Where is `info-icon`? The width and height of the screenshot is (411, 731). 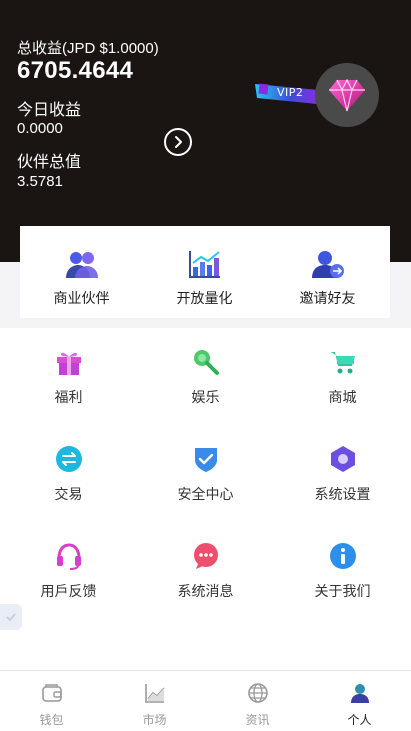 info-icon is located at coordinates (343, 556).